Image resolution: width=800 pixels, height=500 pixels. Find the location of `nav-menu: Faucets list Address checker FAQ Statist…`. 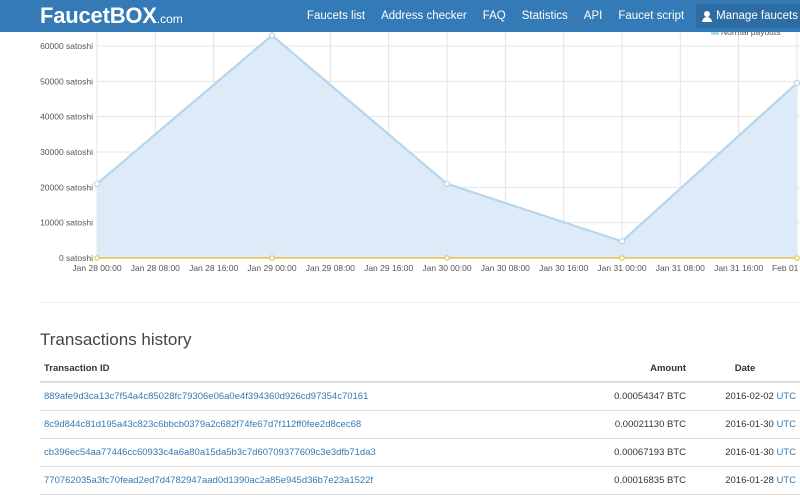

nav-menu: Faucets list Address checker FAQ Statist… is located at coordinates (549, 16).